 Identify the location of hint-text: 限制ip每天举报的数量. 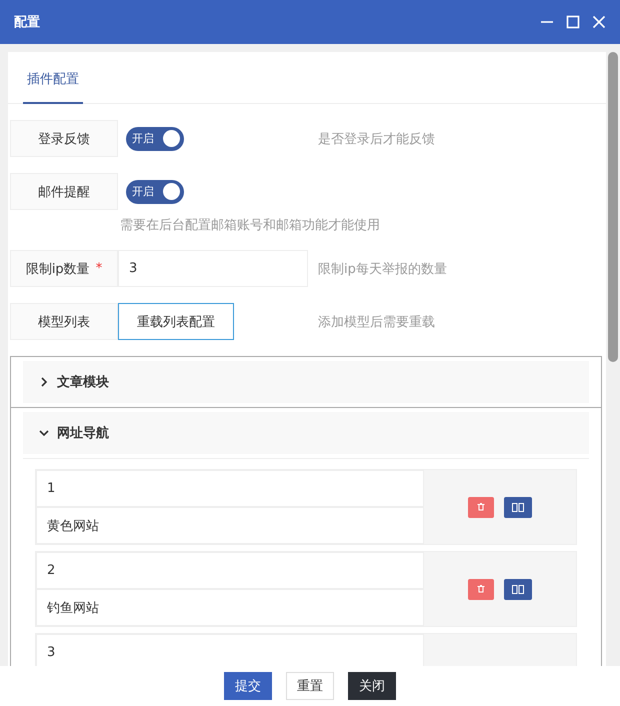
(382, 269).